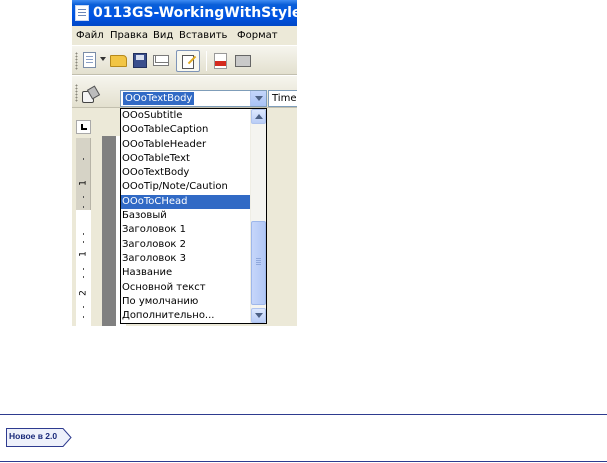 The image size is (607, 463). I want to click on style-list-item: Заголовок 1, so click(186, 230).